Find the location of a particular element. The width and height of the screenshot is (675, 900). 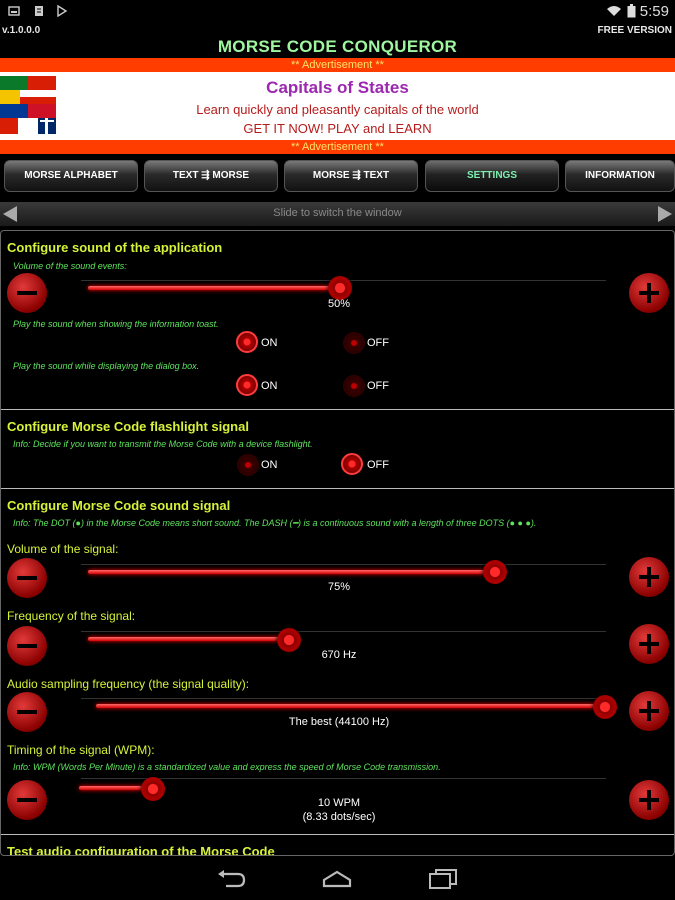

timing-value: 10 WPM is located at coordinates (339, 803).